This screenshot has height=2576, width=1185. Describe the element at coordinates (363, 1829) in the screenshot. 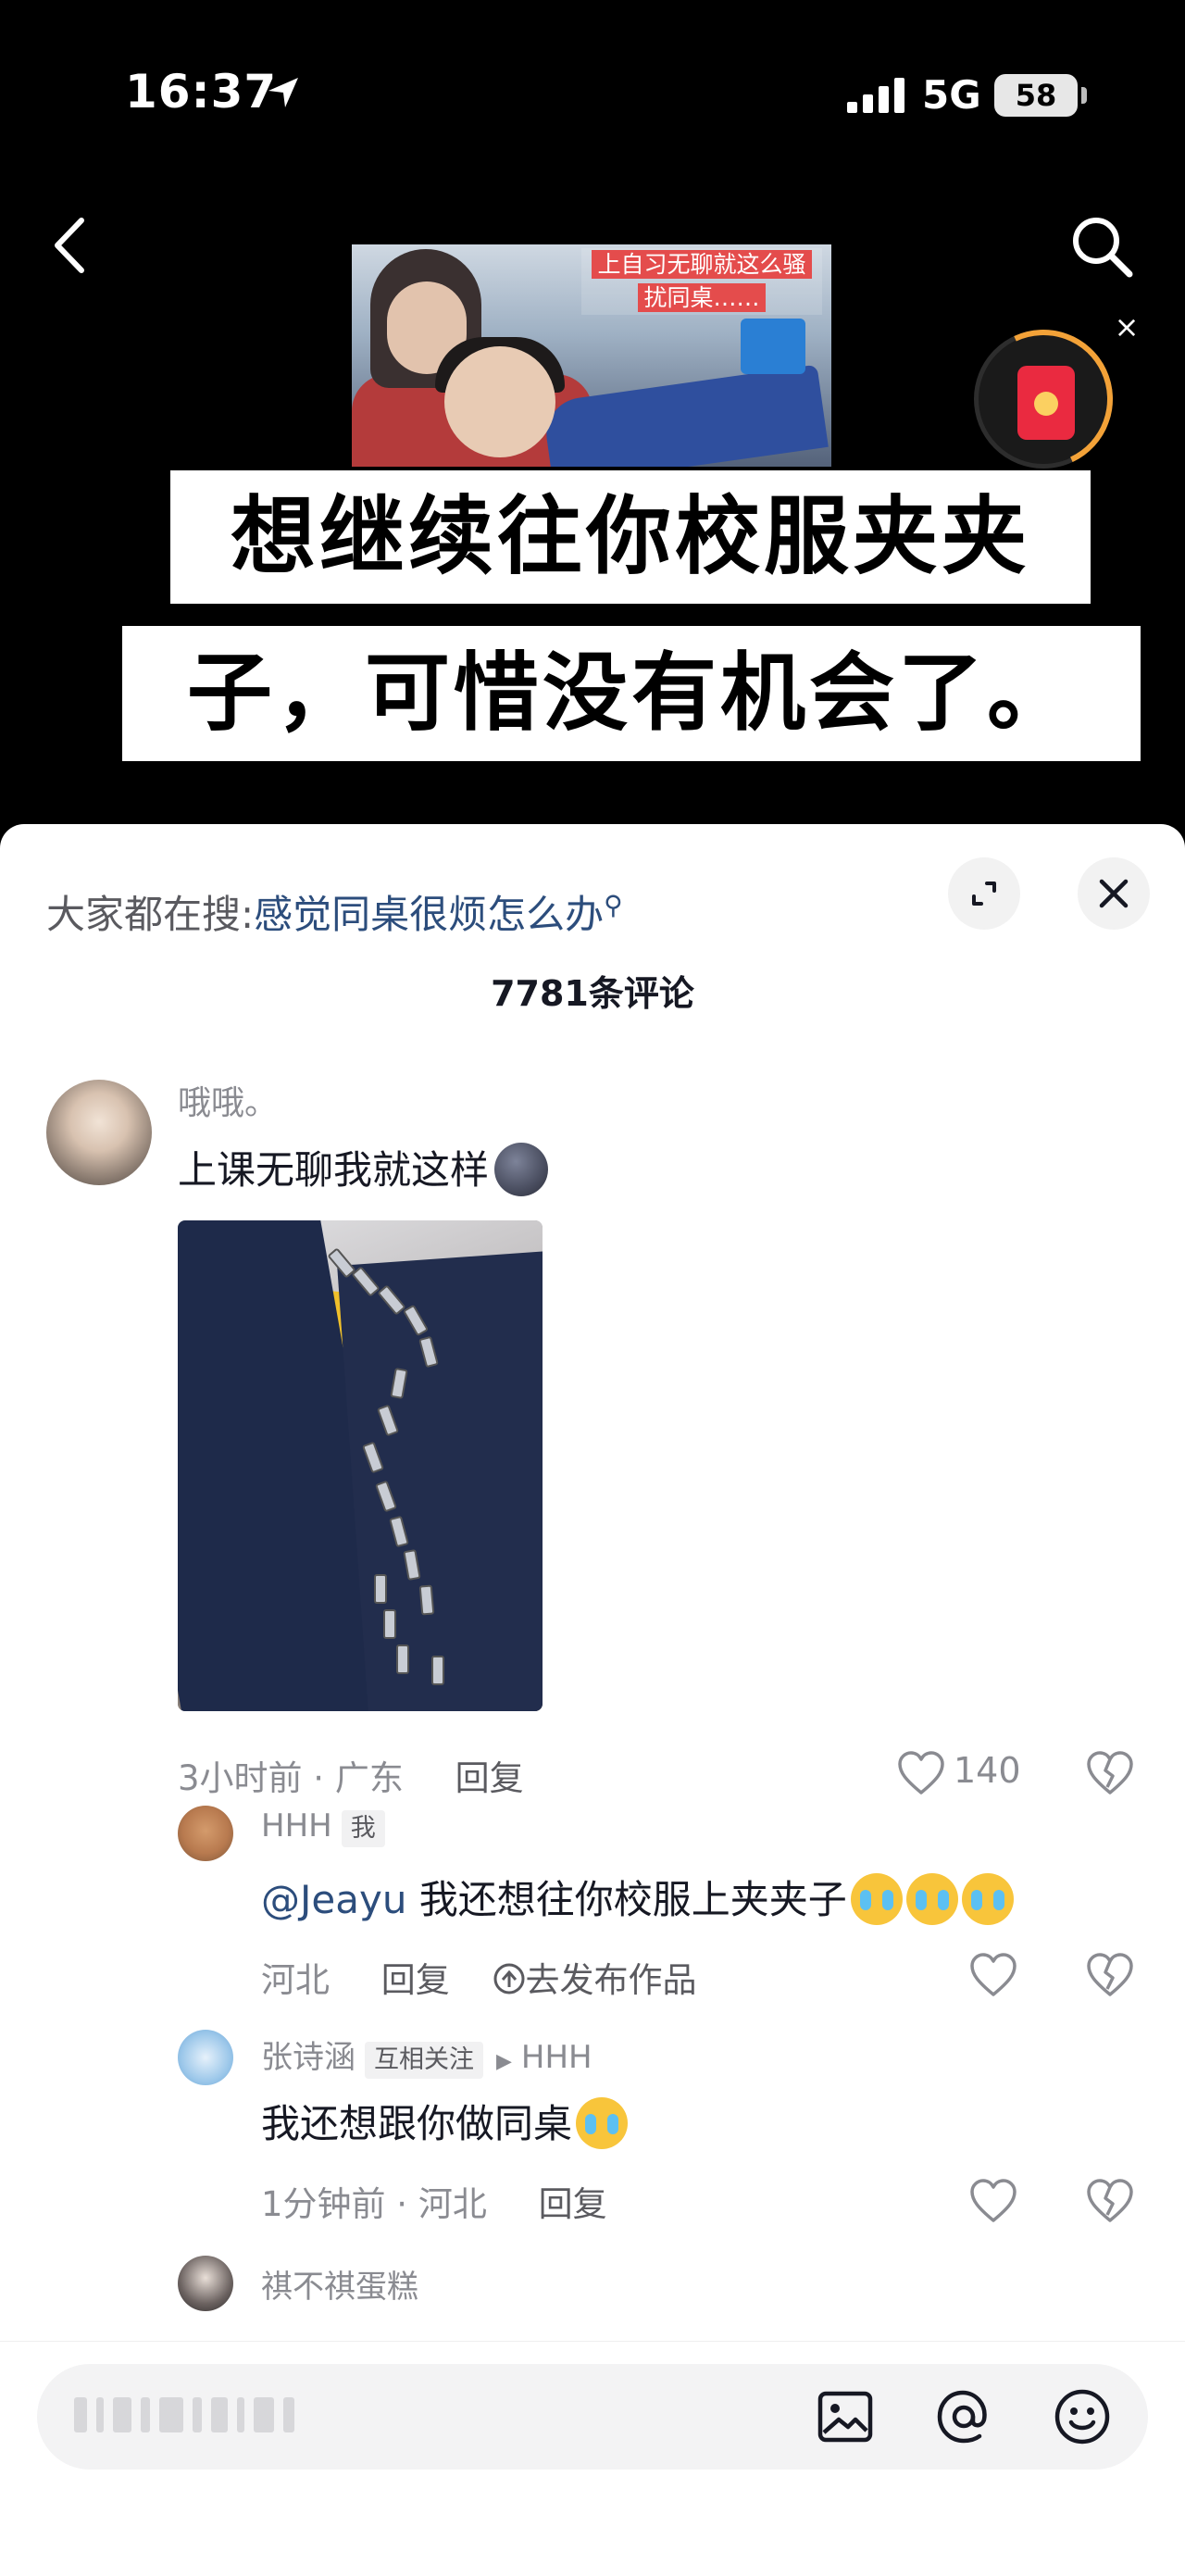

I see `me-badge: 我` at that location.